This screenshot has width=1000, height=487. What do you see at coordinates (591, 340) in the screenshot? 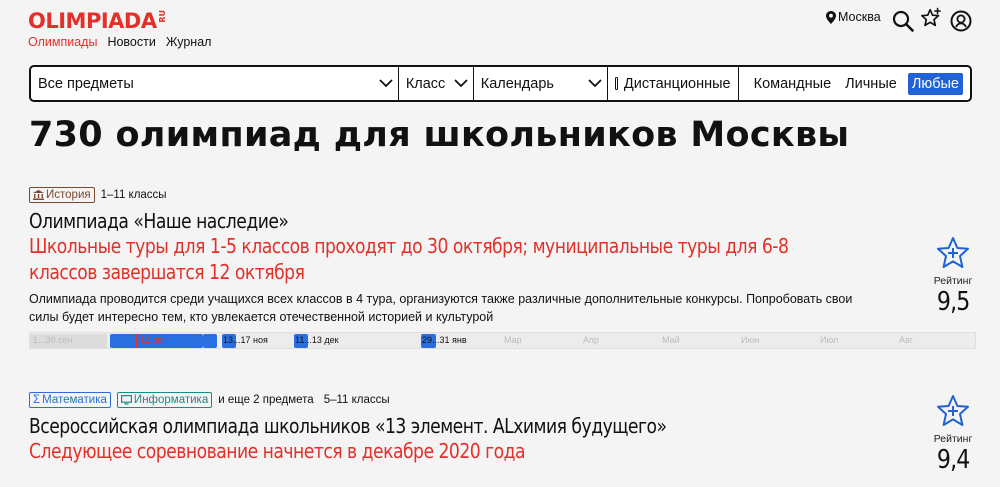
I see `timeline-month: Апр` at bounding box center [591, 340].